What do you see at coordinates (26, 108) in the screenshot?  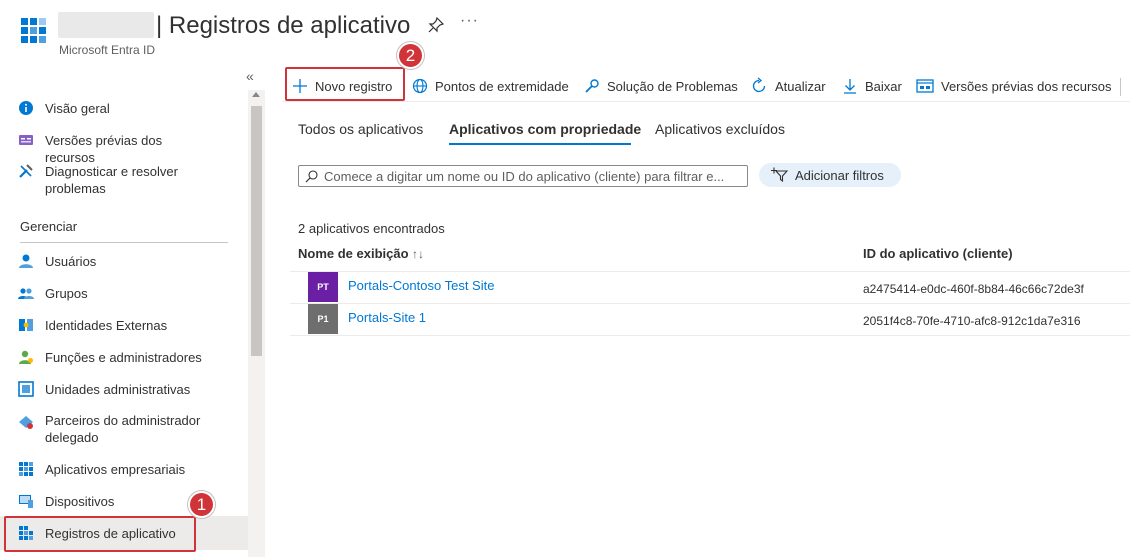 I see `info-icon` at bounding box center [26, 108].